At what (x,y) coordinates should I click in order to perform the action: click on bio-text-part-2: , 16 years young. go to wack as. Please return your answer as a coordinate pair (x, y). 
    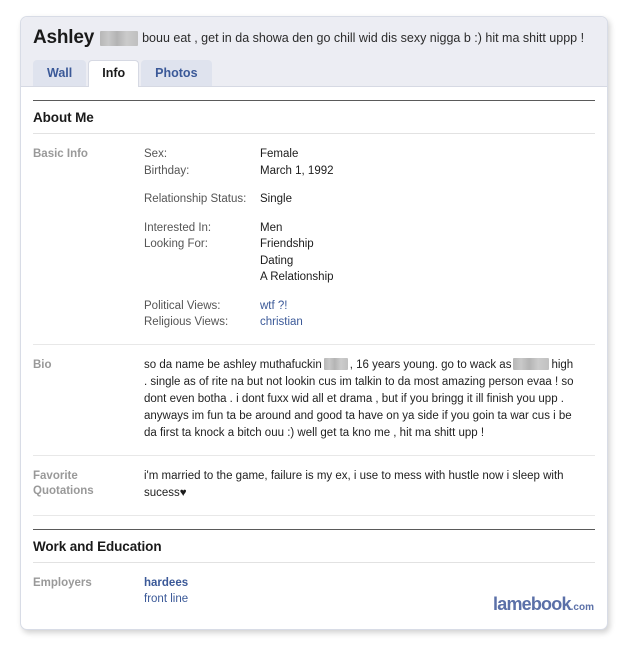
    Looking at the image, I should click on (430, 364).